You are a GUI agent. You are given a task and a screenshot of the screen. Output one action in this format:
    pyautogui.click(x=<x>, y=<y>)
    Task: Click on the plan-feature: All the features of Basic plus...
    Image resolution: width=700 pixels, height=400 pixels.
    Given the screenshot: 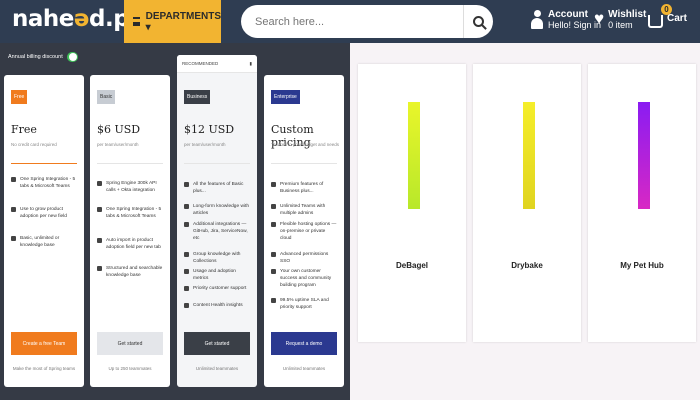 What is the action you would take?
    pyautogui.click(x=217, y=188)
    